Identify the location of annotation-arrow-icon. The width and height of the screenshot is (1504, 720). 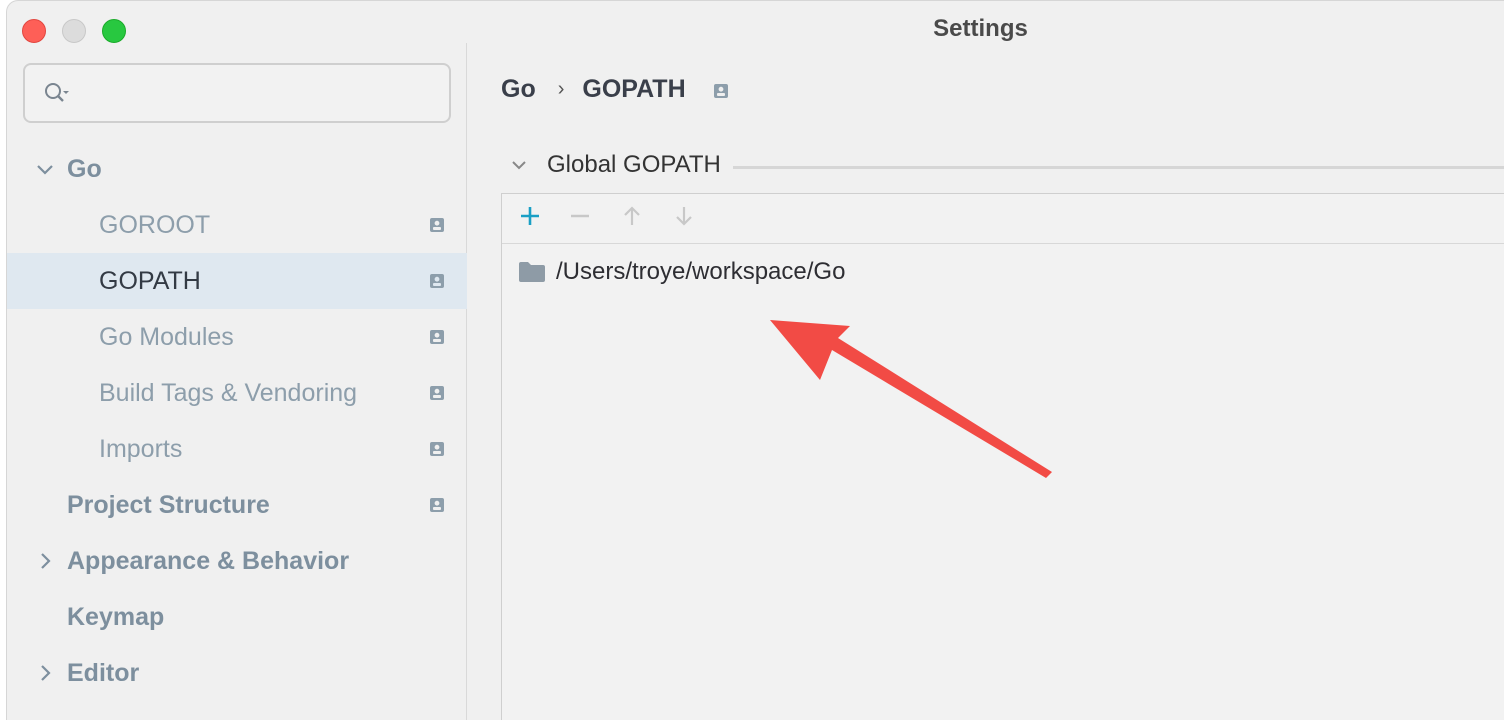
(911, 399).